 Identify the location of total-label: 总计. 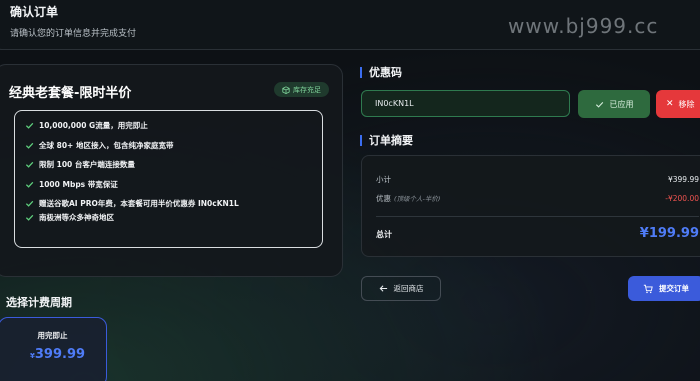
(384, 234).